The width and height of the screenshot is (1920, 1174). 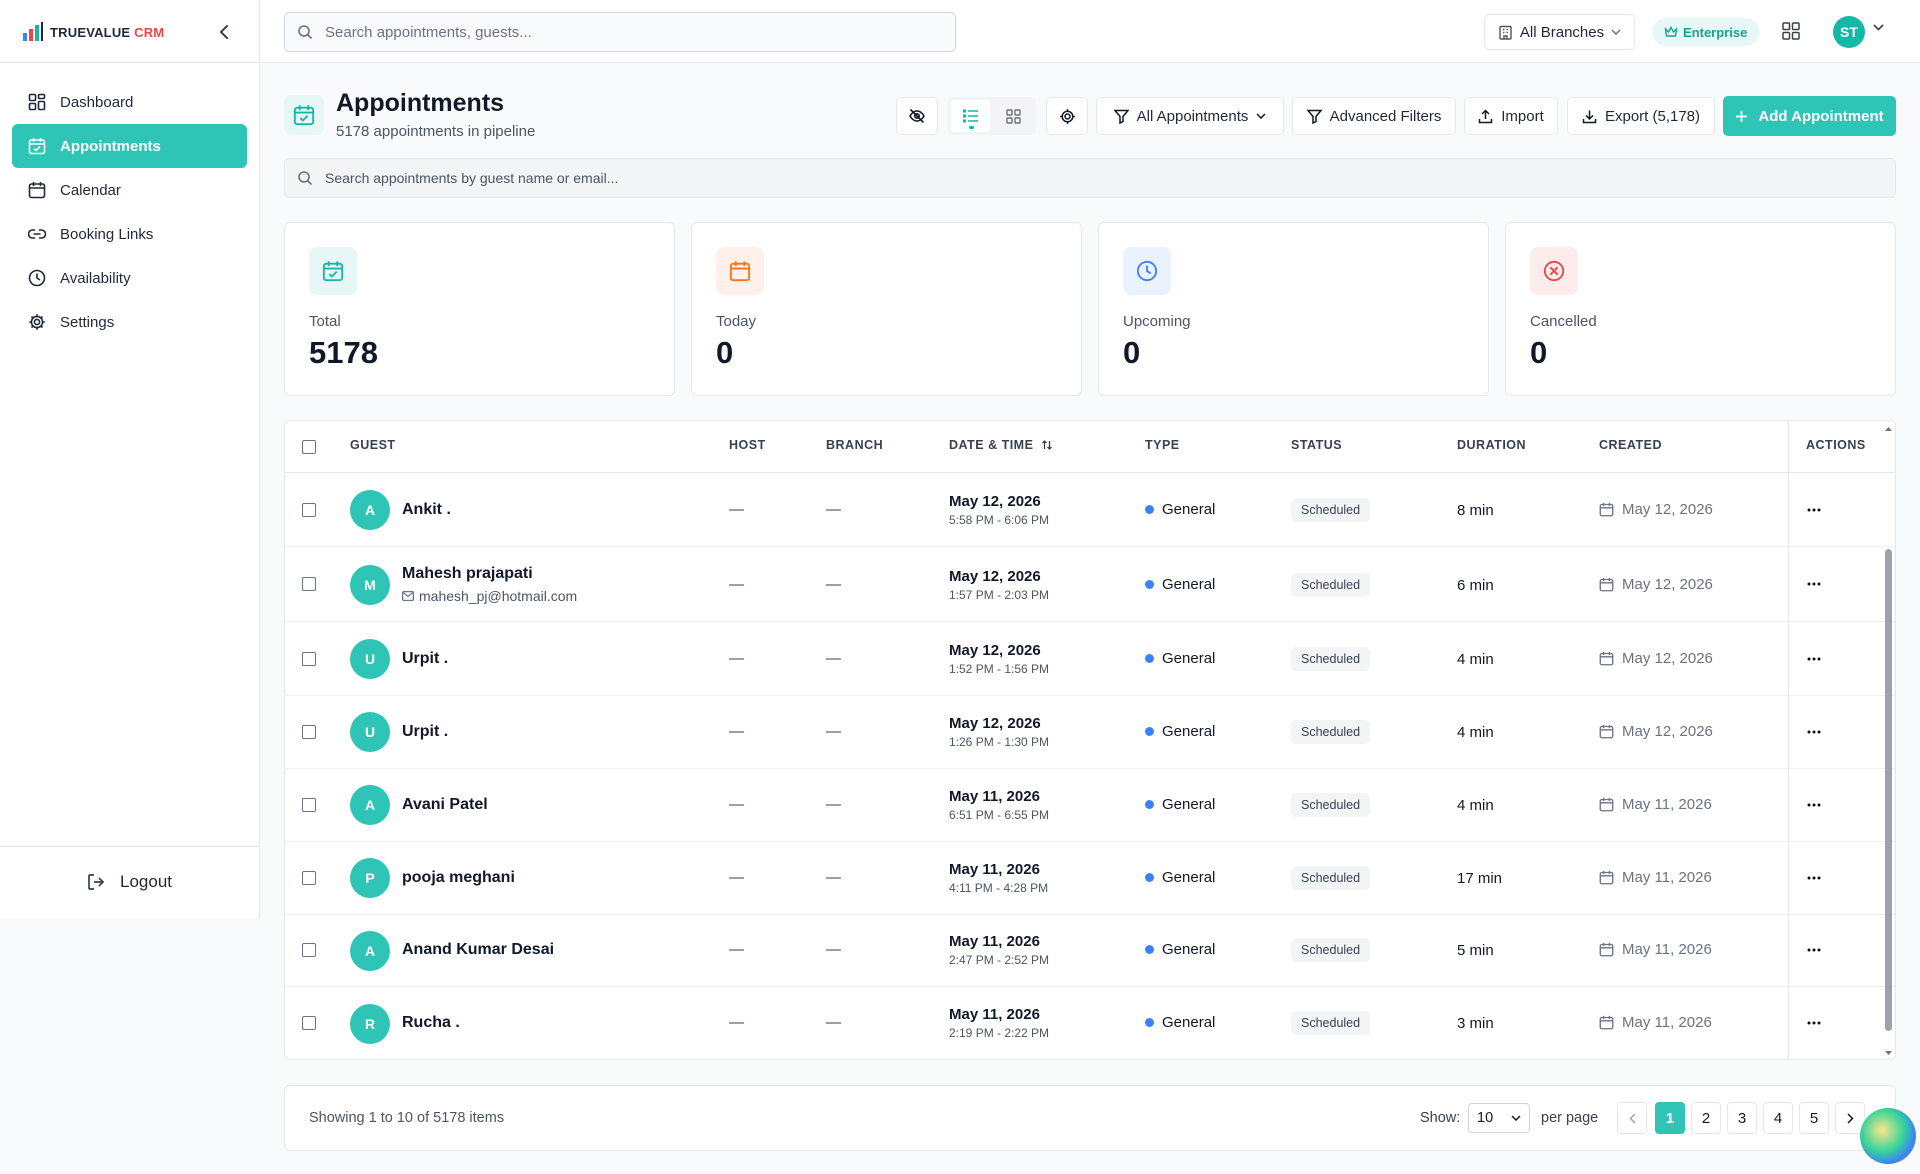 I want to click on per-page-select: 10, so click(x=1499, y=1118).